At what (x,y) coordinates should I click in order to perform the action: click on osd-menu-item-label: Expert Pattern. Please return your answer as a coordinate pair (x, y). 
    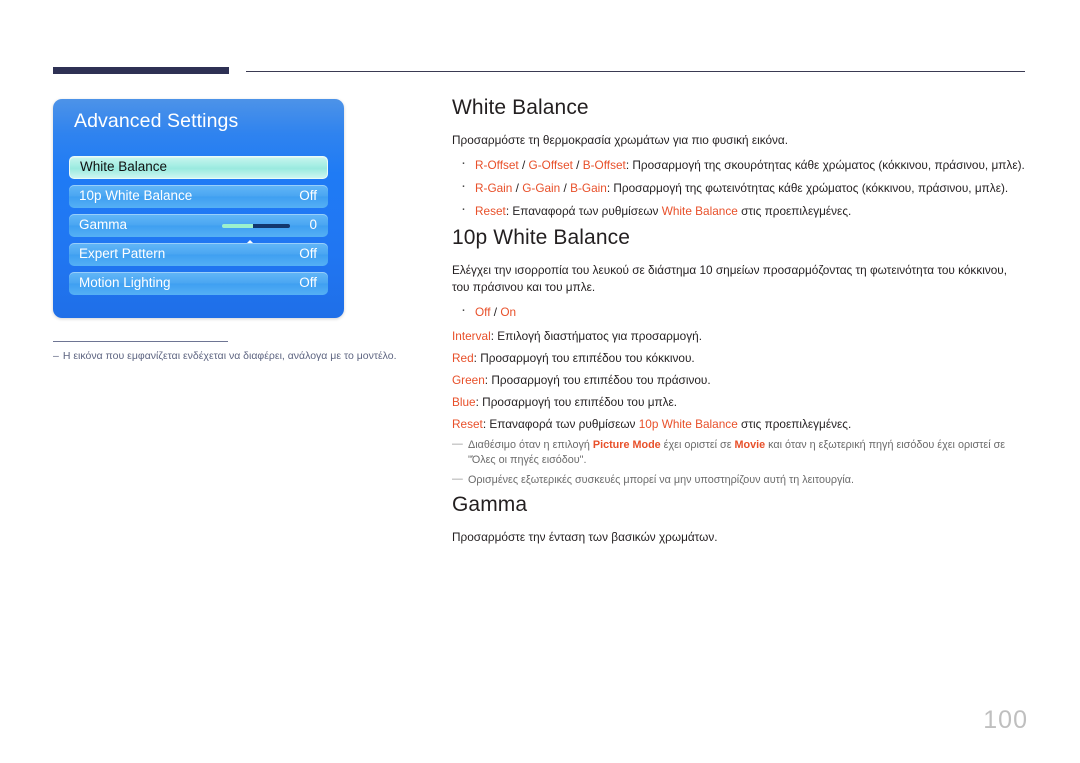
    Looking at the image, I should click on (122, 253).